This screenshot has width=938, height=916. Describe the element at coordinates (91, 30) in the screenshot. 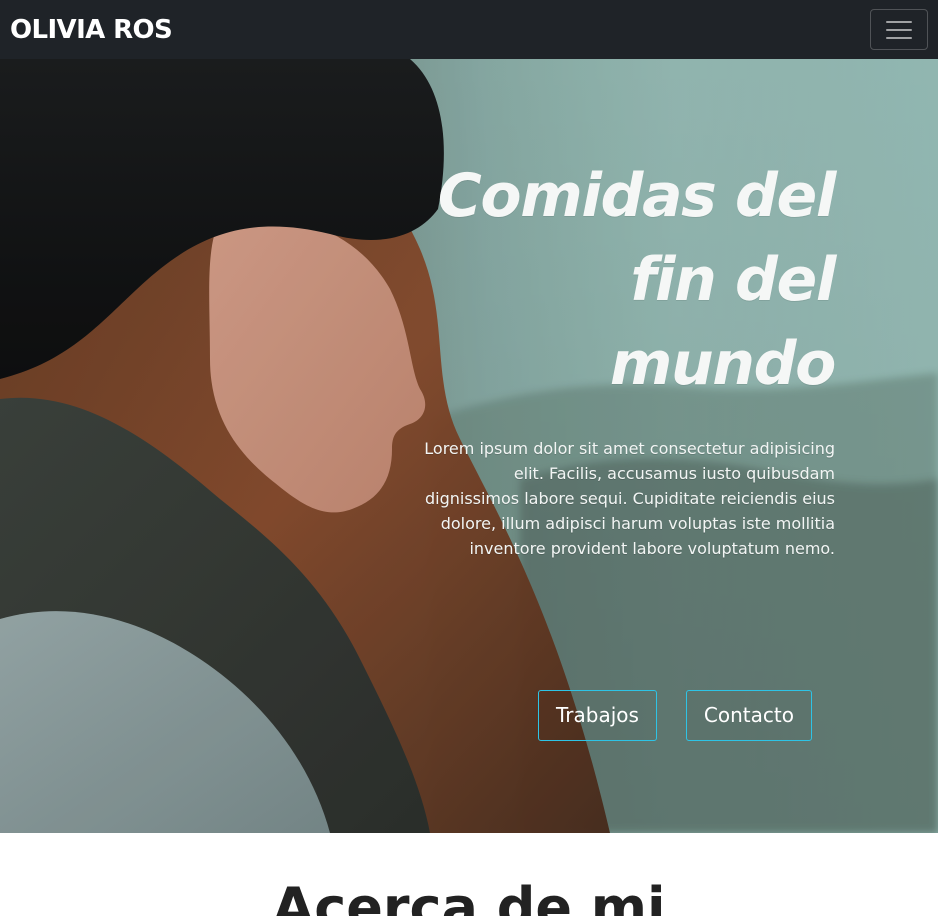

I see `brand-logo: OLIVIA ROS` at that location.